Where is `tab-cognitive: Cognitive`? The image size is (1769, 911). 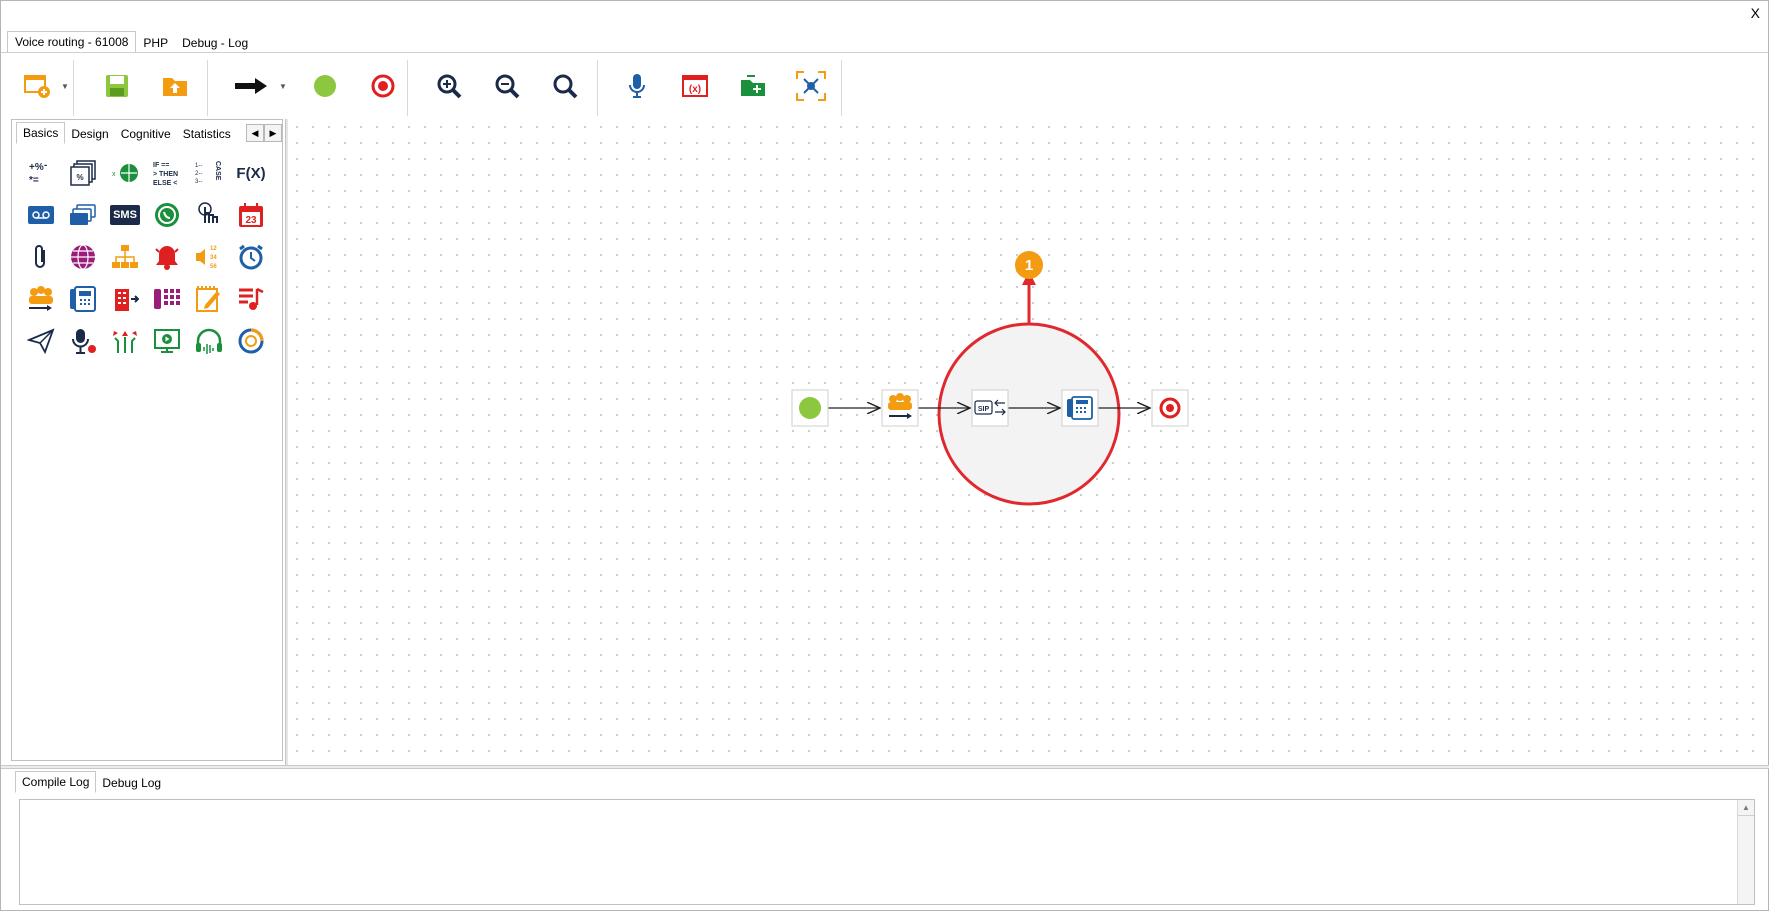 tab-cognitive: Cognitive is located at coordinates (146, 134).